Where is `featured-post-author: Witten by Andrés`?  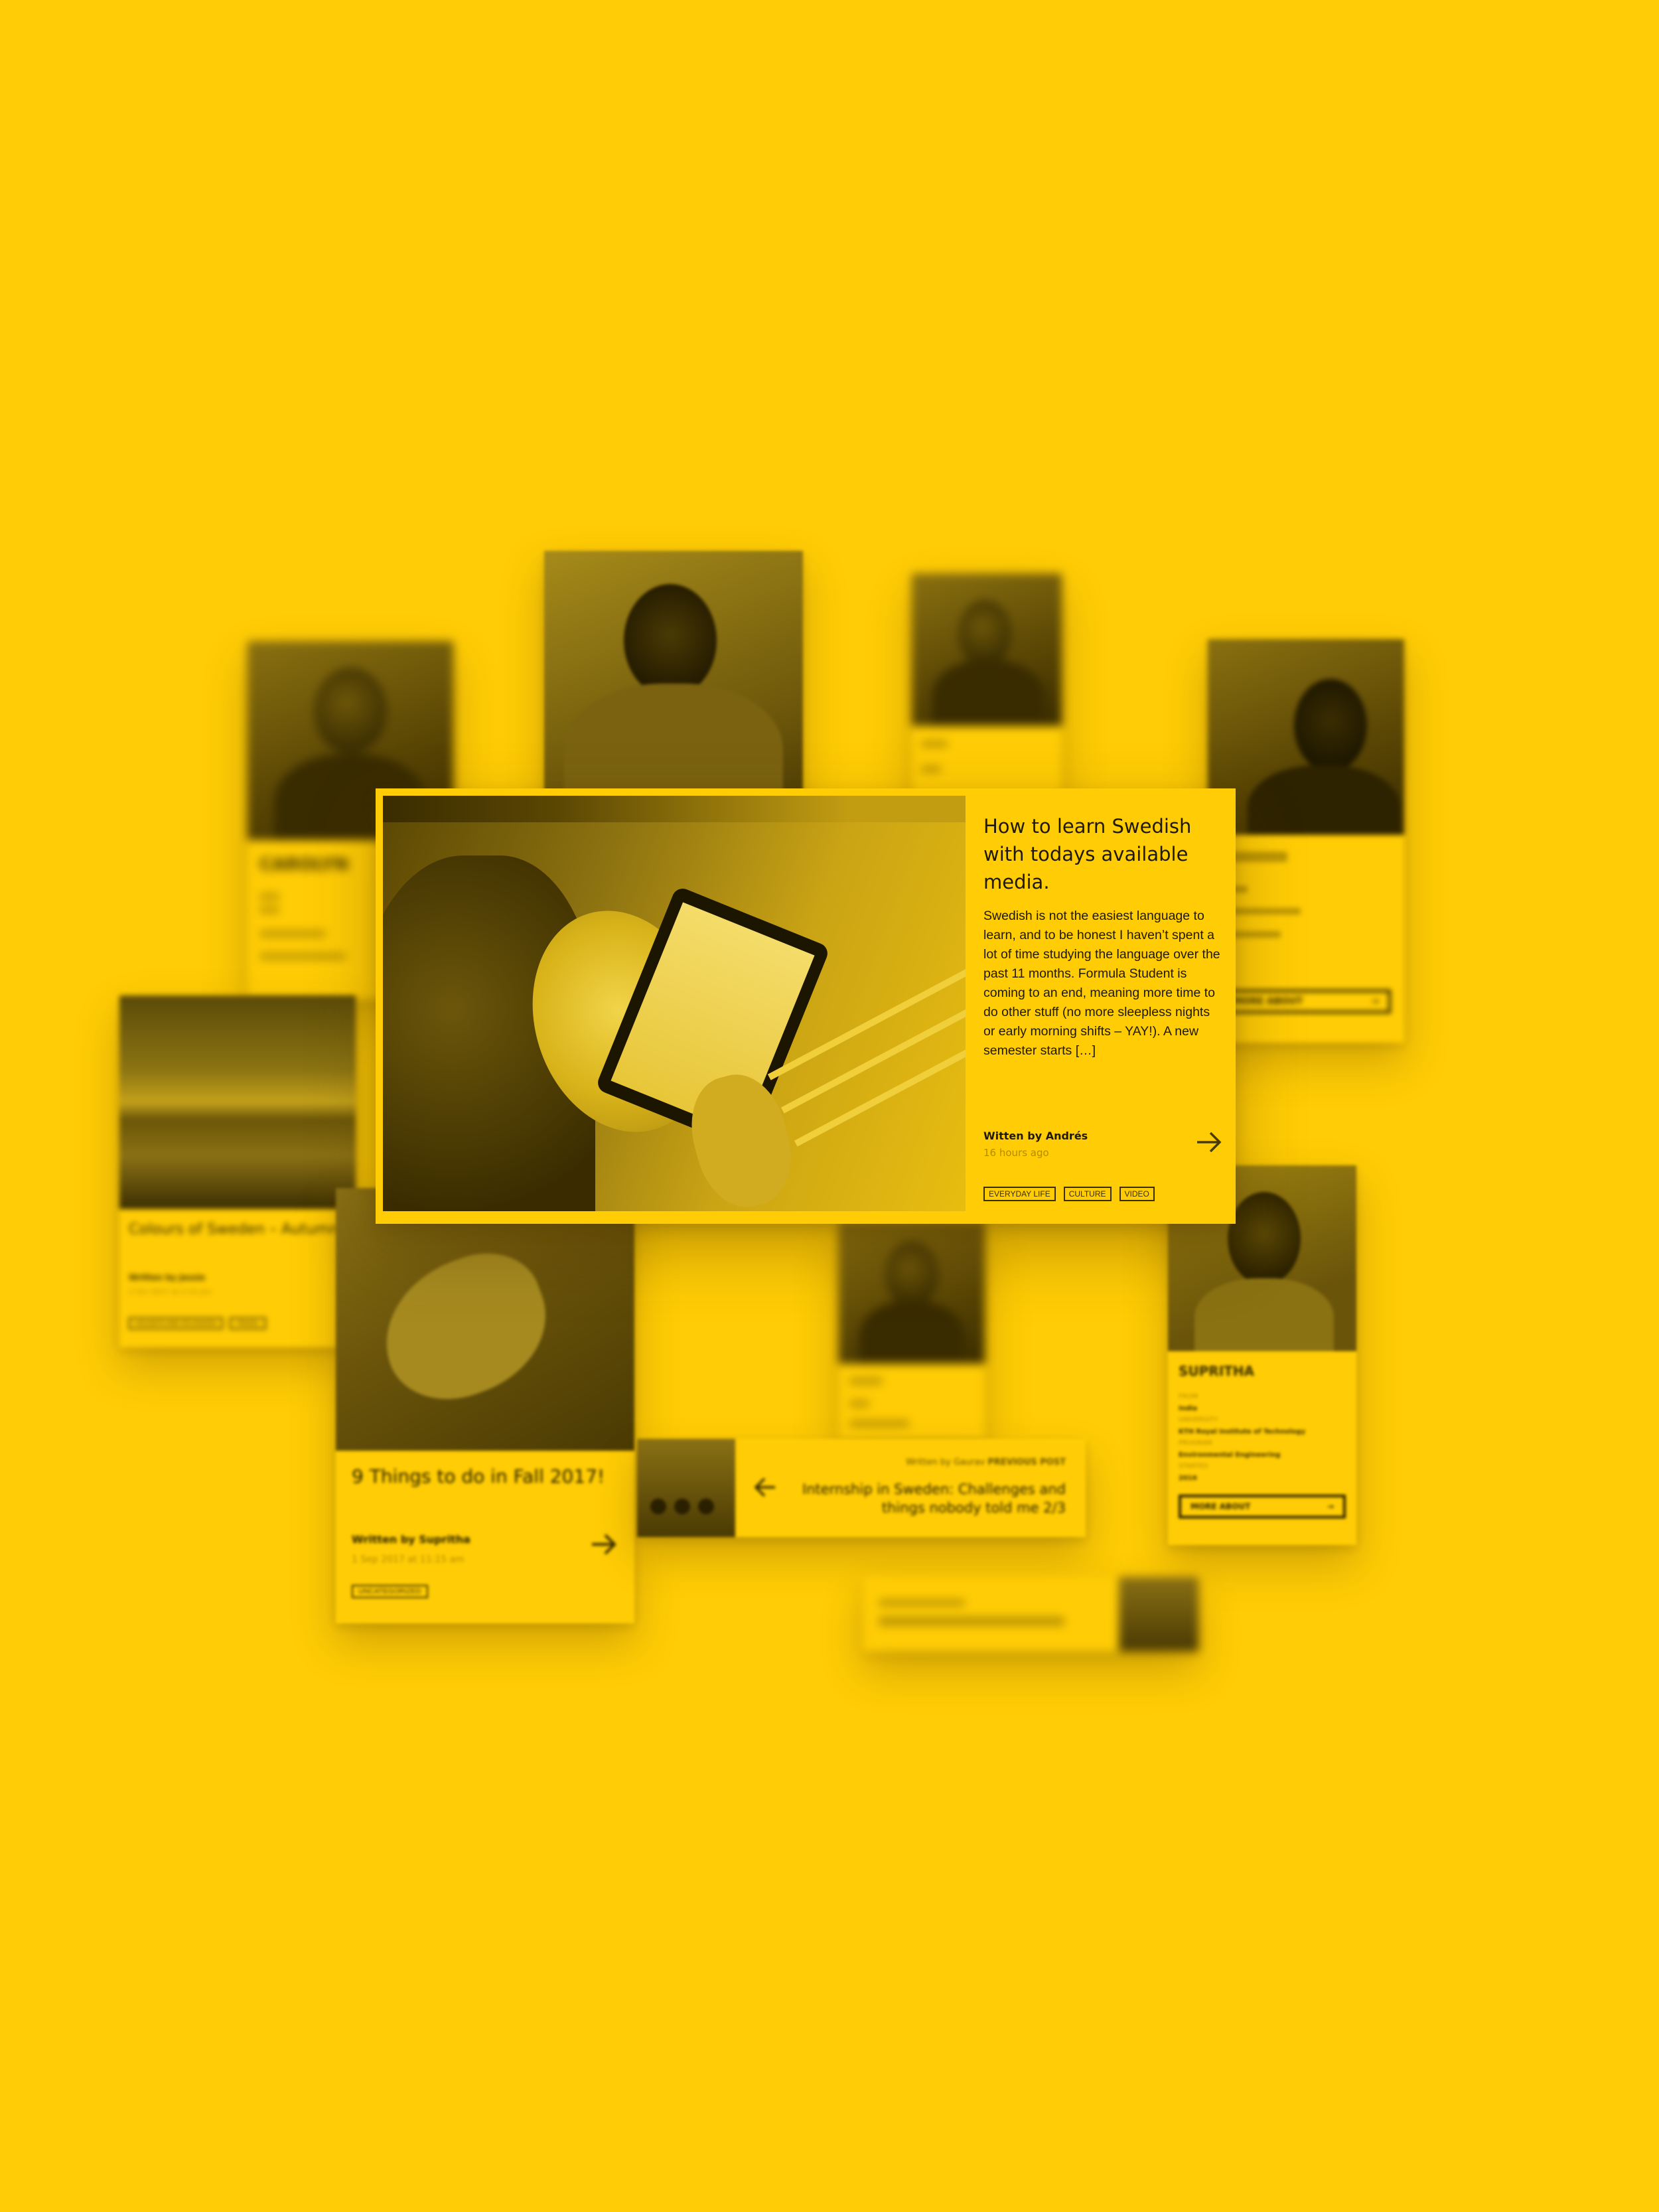
featured-post-author: Witten by Andrés is located at coordinates (1035, 1136).